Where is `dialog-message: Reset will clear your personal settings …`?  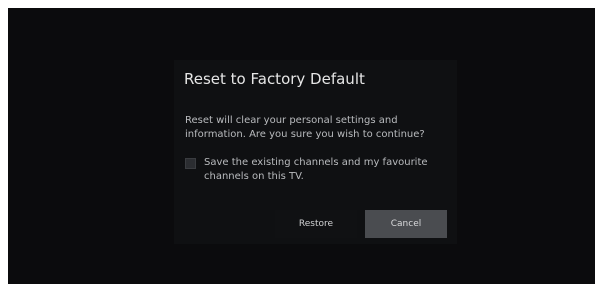
dialog-message: Reset will clear your personal settings … is located at coordinates (305, 127).